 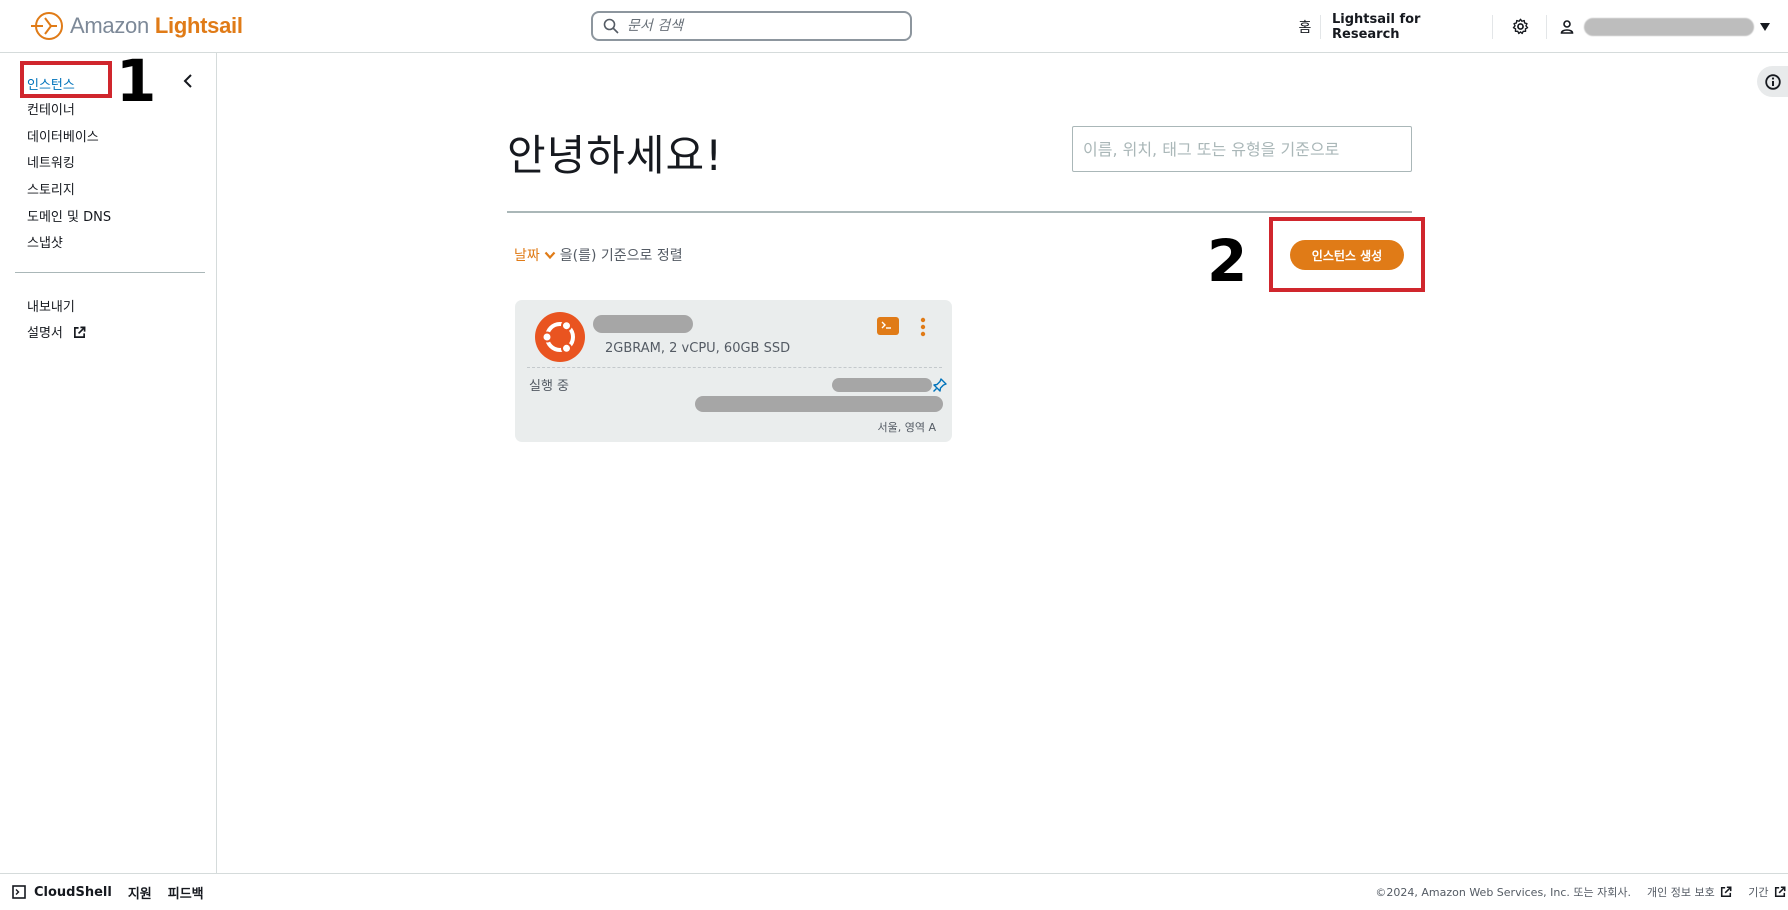 I want to click on cloudshell-button: CloudShell, so click(x=62, y=892).